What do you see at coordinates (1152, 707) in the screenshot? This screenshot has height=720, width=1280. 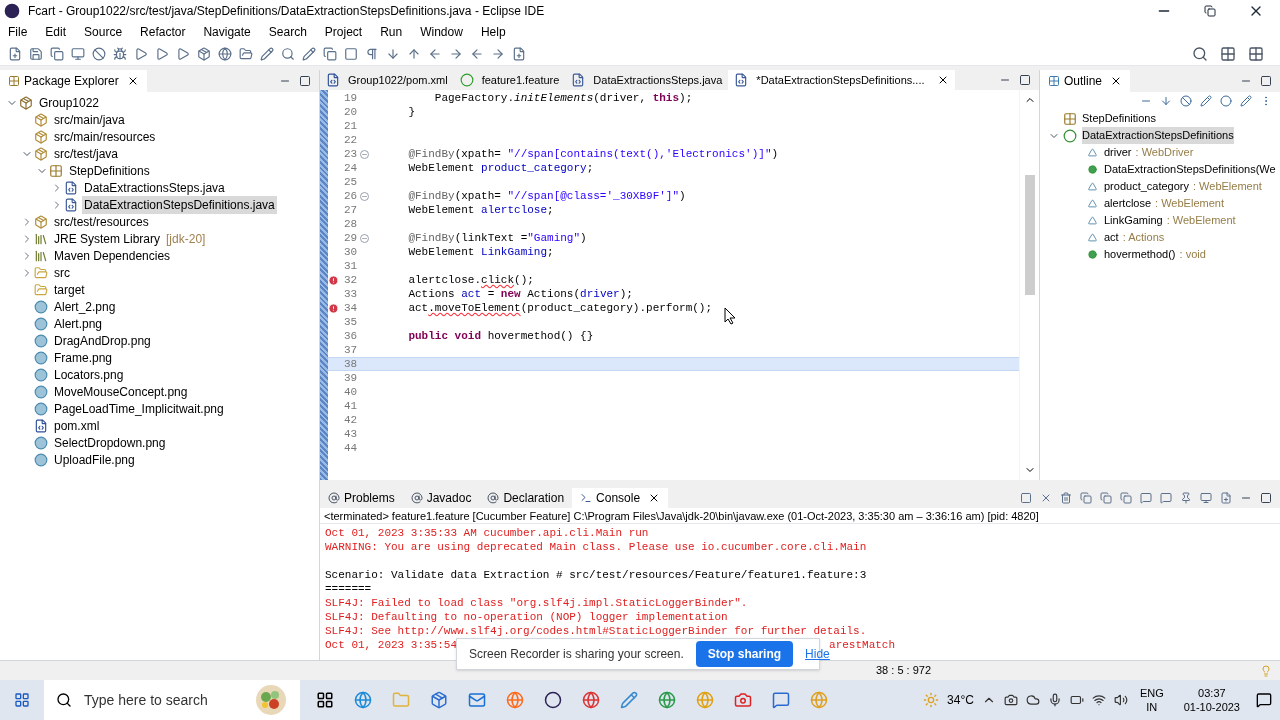 I see `input-region: IN` at bounding box center [1152, 707].